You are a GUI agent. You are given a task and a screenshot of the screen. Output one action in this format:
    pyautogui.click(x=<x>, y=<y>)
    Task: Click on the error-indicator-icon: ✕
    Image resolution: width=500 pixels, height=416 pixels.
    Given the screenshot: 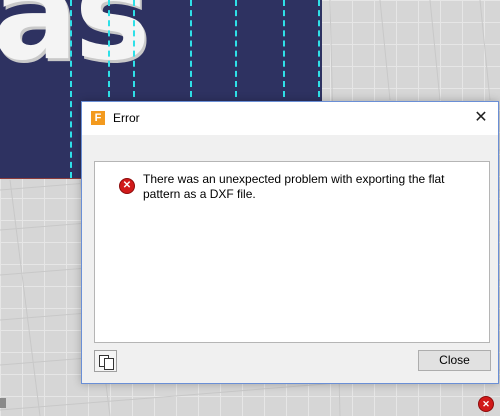 What is the action you would take?
    pyautogui.click(x=486, y=404)
    